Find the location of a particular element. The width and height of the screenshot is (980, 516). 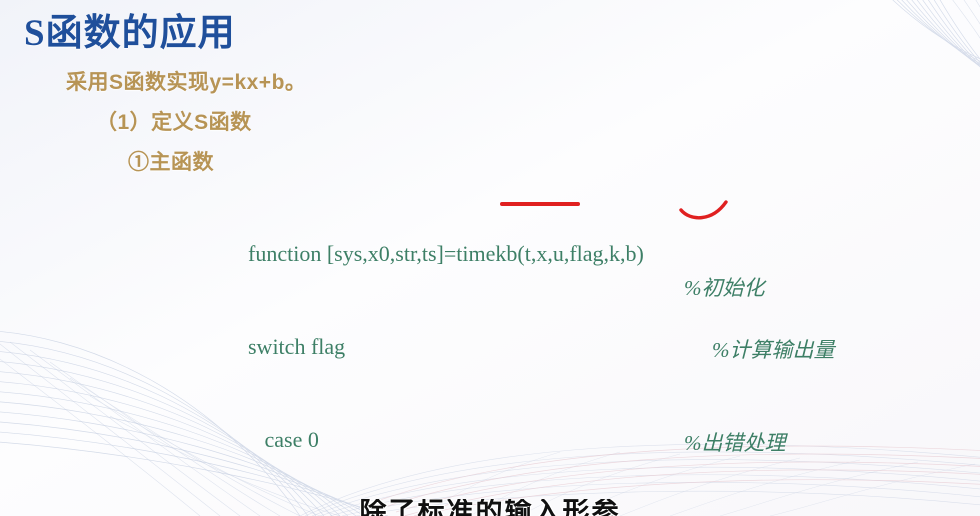

outline-line-2: （1）定义S函数 is located at coordinates (174, 122).